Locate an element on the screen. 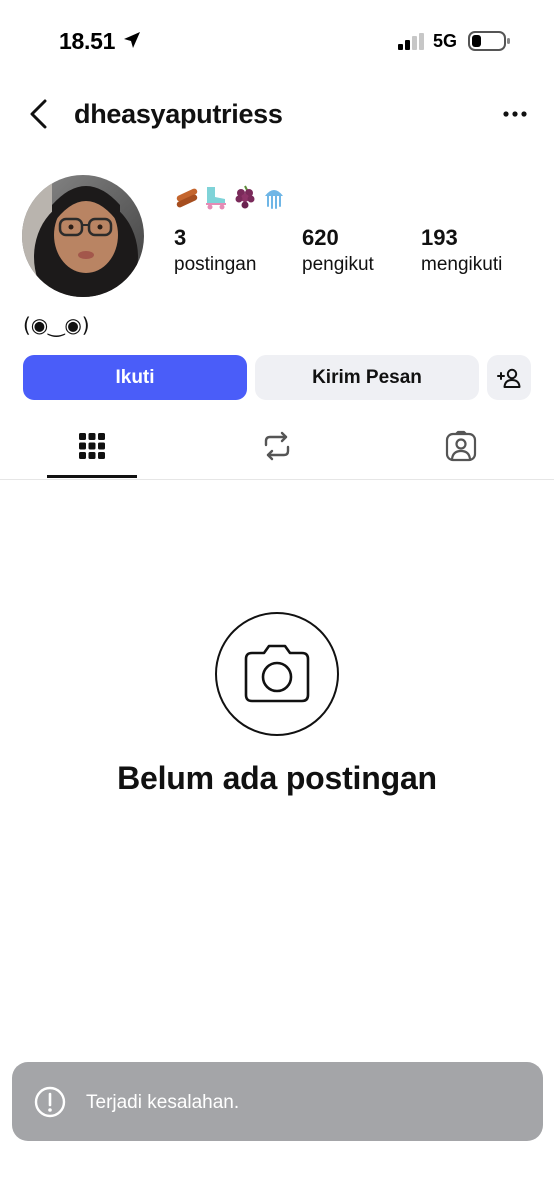 This screenshot has width=554, height=1200. tab-tagged is located at coordinates (461, 445).